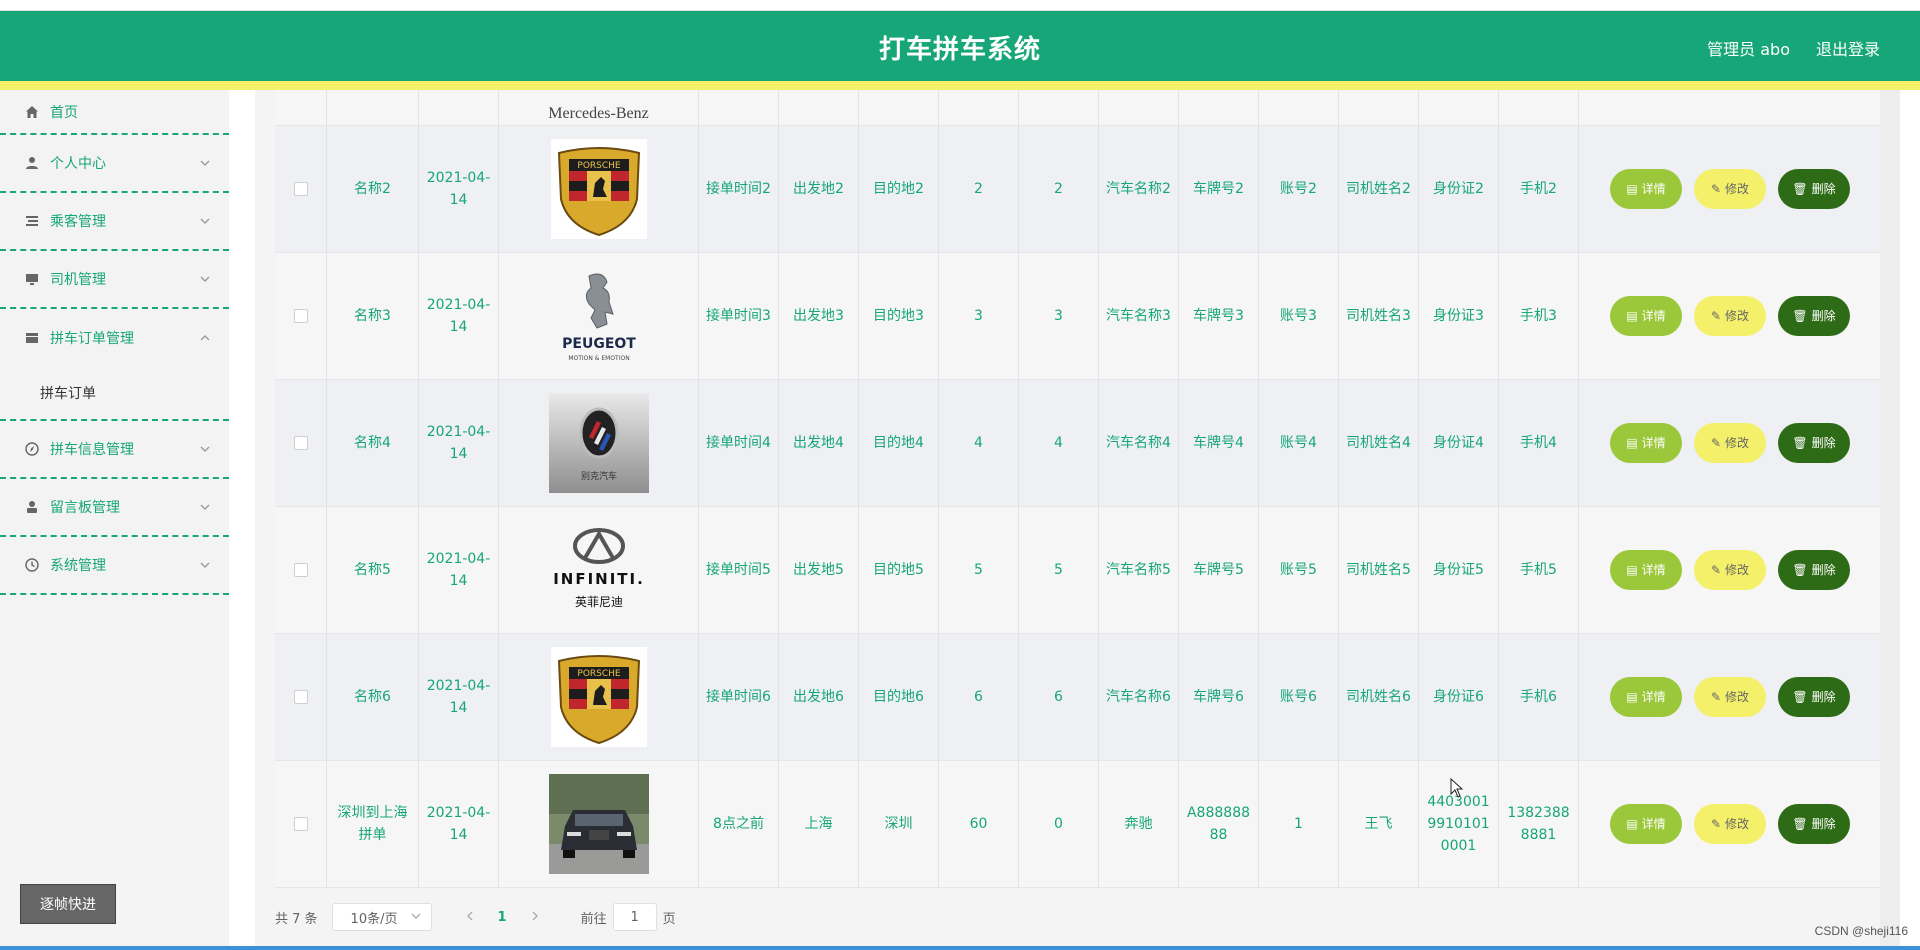  I want to click on frame-forward-button: 逐帧快进, so click(68, 904).